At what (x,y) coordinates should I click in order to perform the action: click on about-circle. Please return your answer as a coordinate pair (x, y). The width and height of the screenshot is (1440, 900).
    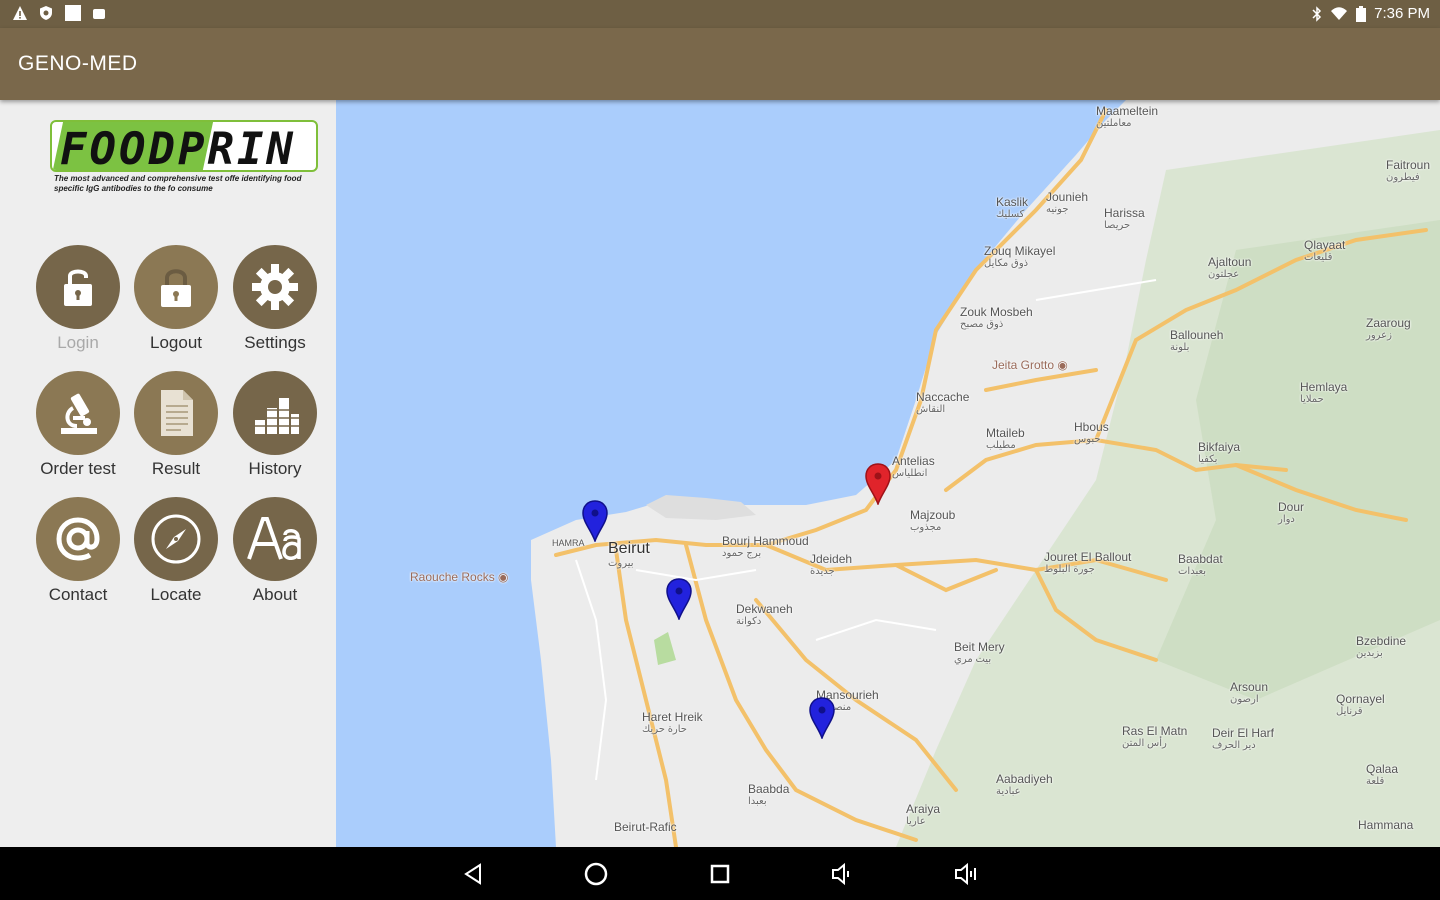
    Looking at the image, I should click on (275, 539).